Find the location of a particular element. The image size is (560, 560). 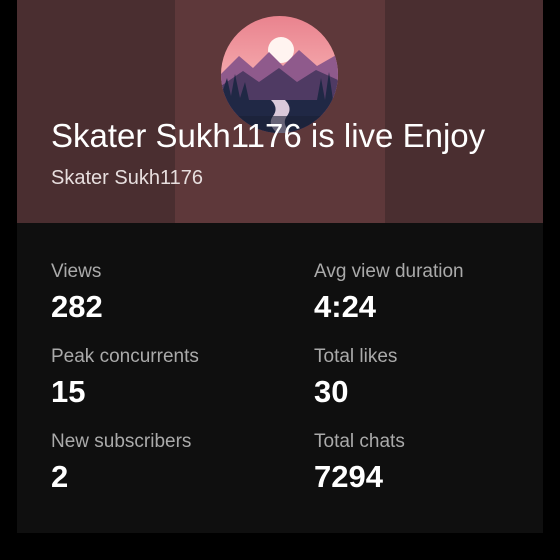

stat-label: Avg view duration is located at coordinates (389, 271).